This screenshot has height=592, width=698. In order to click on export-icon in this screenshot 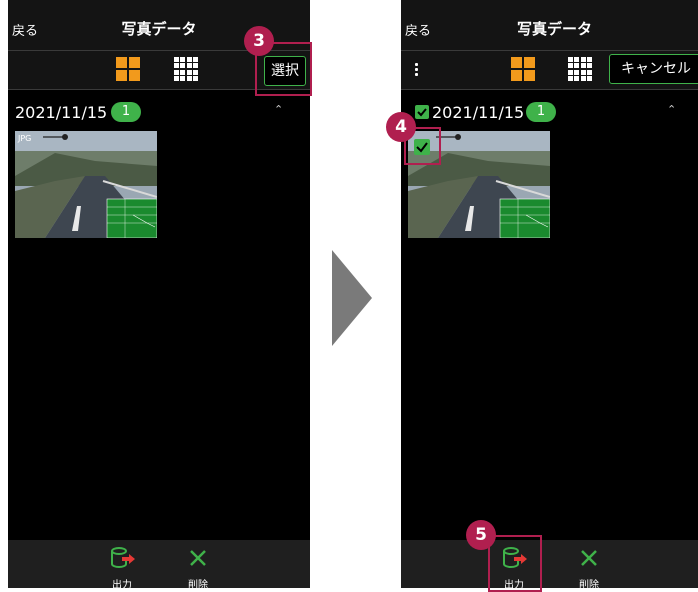, I will do `click(123, 557)`.